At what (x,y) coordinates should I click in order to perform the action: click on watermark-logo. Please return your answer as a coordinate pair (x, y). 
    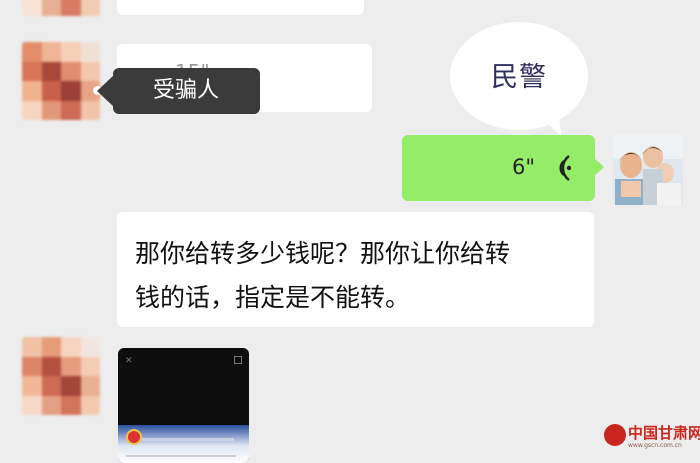
    Looking at the image, I should click on (615, 435).